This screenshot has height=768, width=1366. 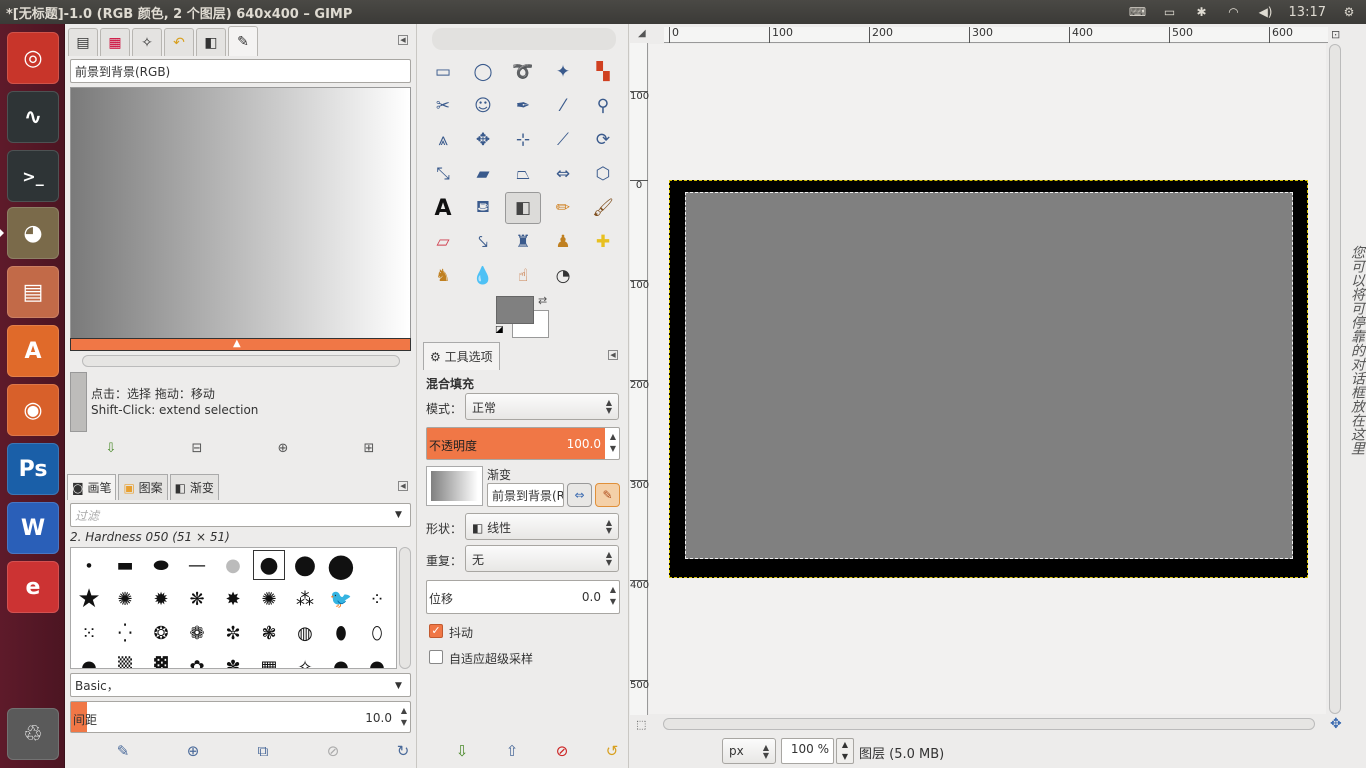 I want to click on color-select-tool: ▚, so click(x=603, y=72).